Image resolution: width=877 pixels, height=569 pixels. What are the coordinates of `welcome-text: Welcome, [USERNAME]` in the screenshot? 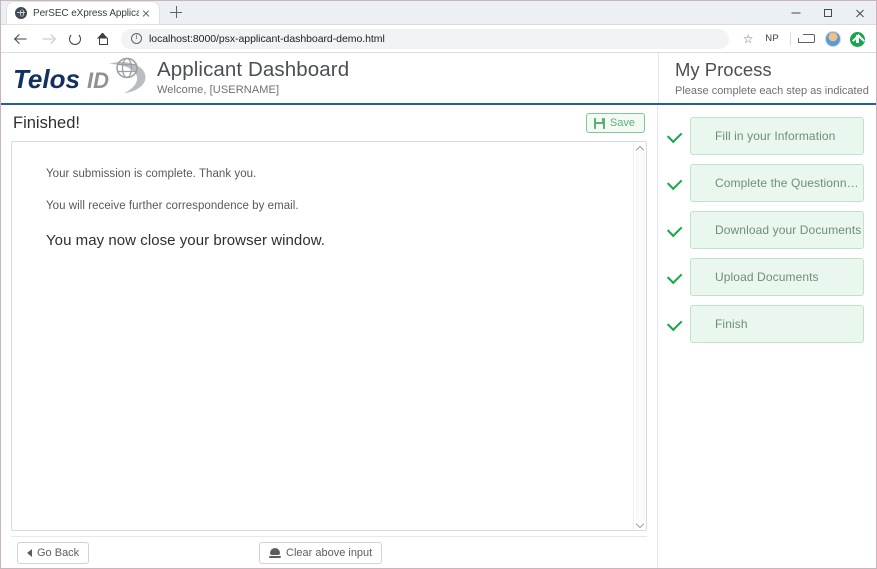 It's located at (218, 90).